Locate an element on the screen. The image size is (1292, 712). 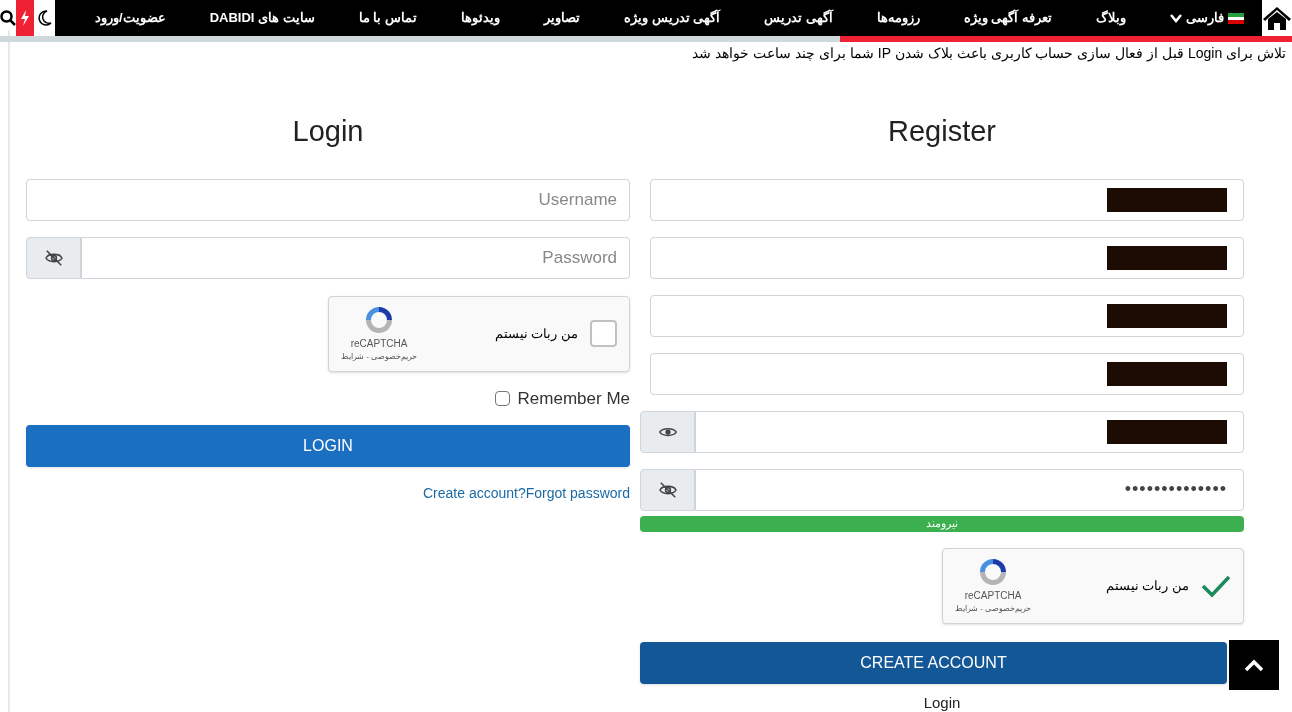
lightning-icon is located at coordinates (25, 18).